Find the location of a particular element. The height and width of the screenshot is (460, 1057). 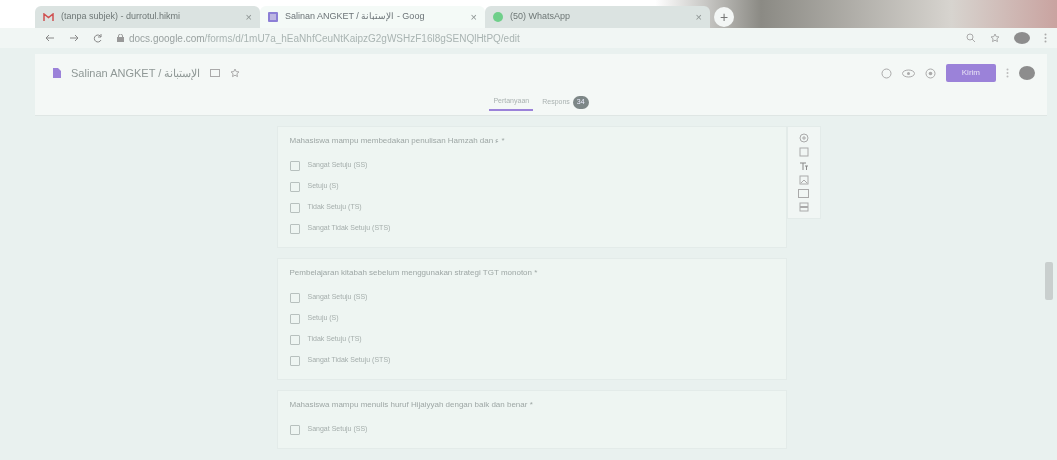

more-icon is located at coordinates (1007, 73).